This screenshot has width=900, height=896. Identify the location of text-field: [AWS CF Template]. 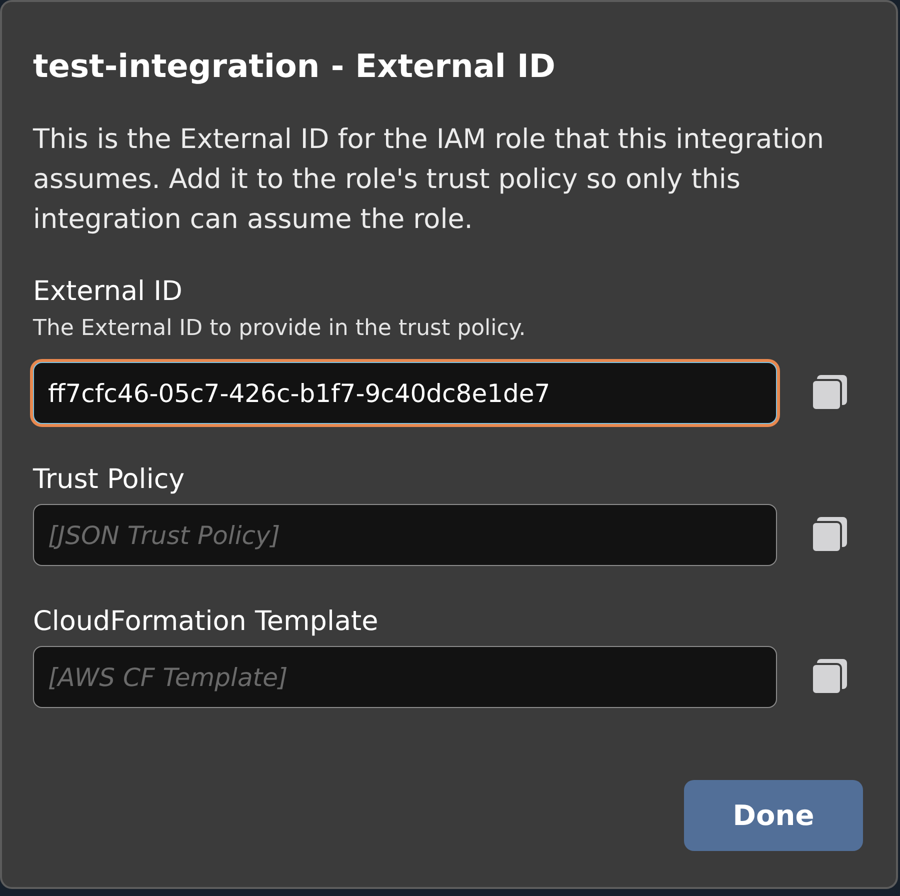
(405, 677).